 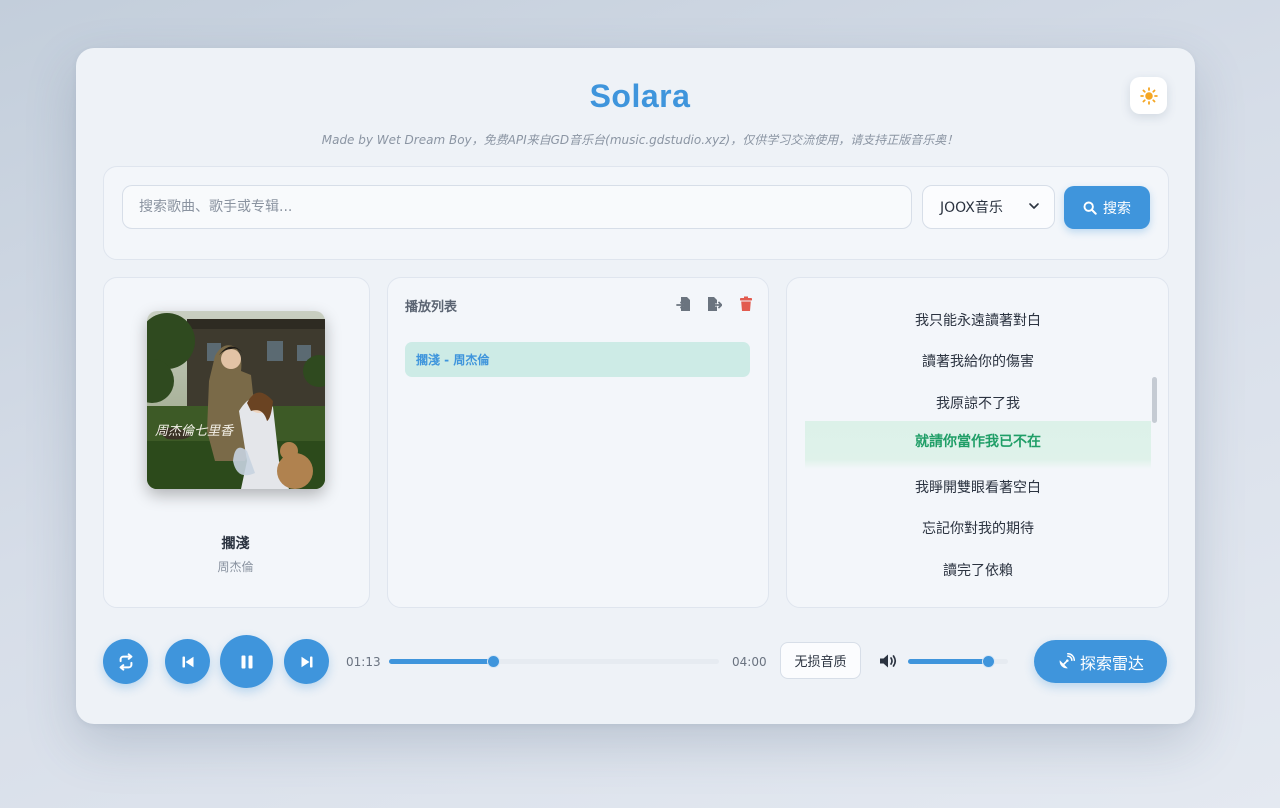 What do you see at coordinates (714, 304) in the screenshot?
I see `export-playlist-icon` at bounding box center [714, 304].